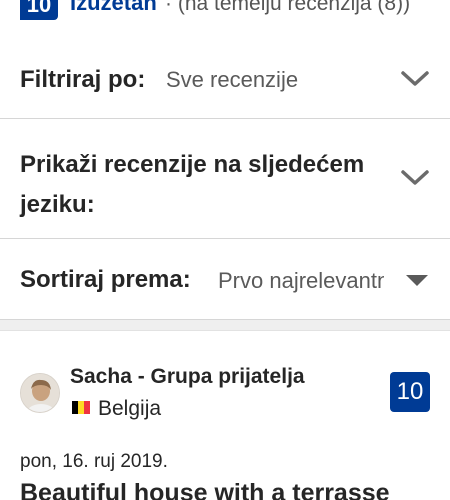 This screenshot has height=500, width=450. Describe the element at coordinates (94, 461) in the screenshot. I see `review-date: pon, 16. ruj 2019.` at that location.